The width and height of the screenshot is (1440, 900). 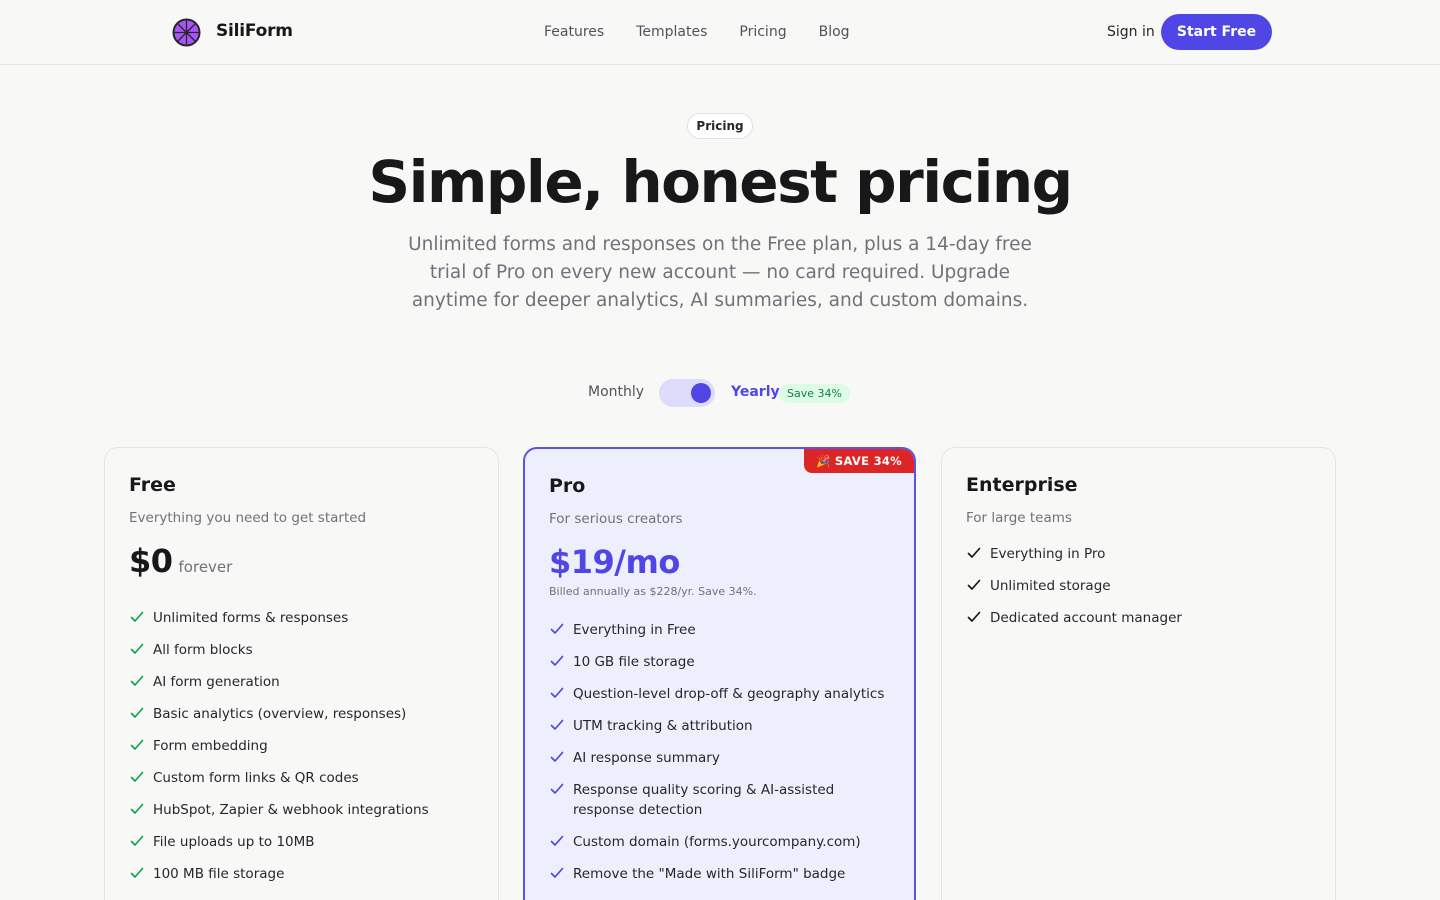 What do you see at coordinates (814, 393) in the screenshot?
I see `yearly-savings-badge: Save 34%` at bounding box center [814, 393].